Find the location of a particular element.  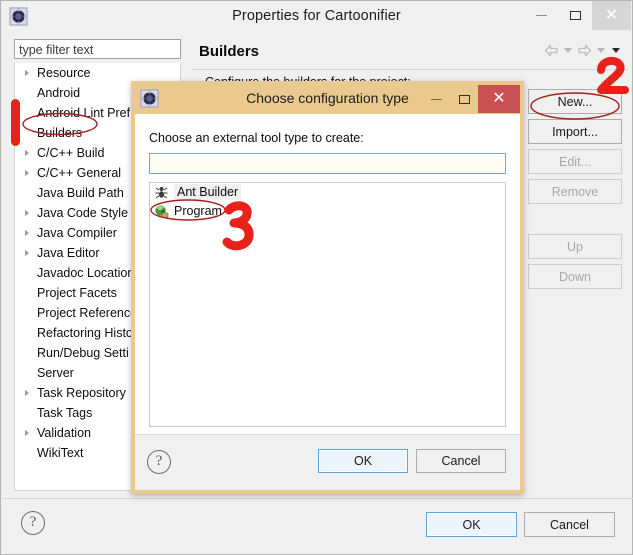

sidebar-item-label: C/C++ Build is located at coordinates (71, 153).